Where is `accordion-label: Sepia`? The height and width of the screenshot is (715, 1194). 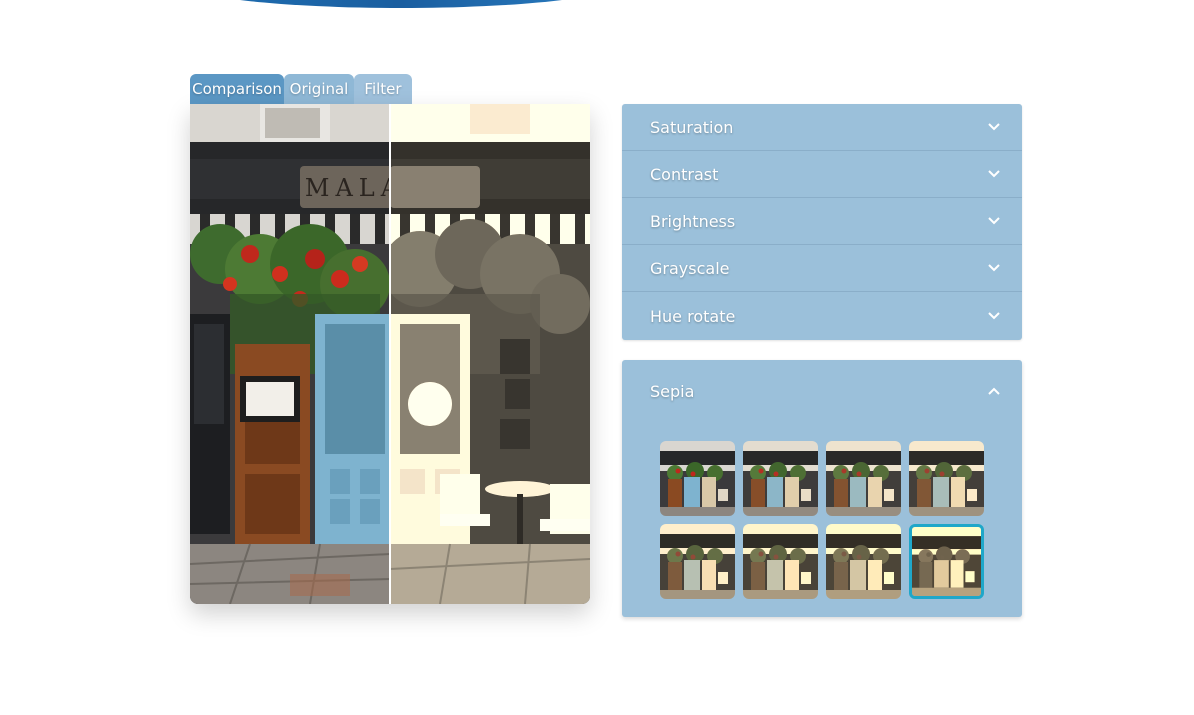
accordion-label: Sepia is located at coordinates (672, 391).